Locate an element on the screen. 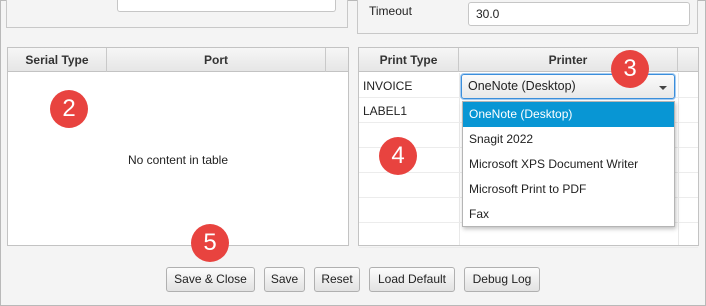 The height and width of the screenshot is (306, 706). print-type-cell: LABEL1 is located at coordinates (385, 111).